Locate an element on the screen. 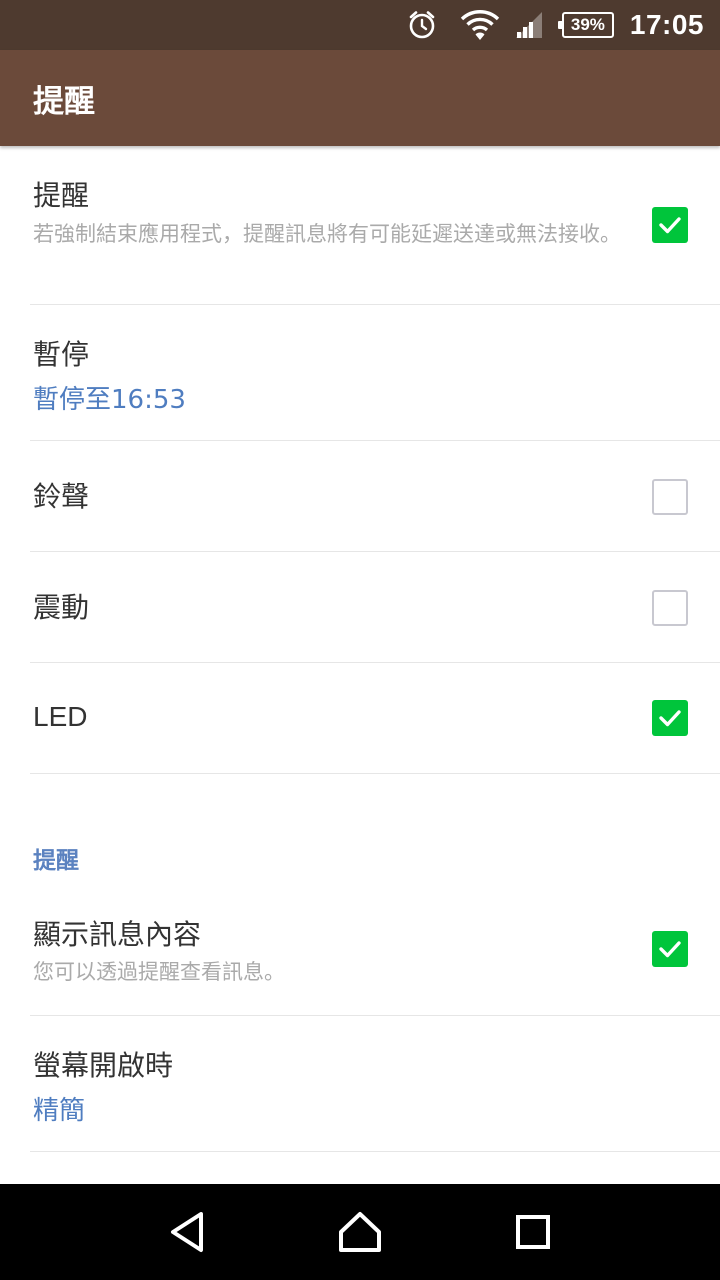 This screenshot has width=720, height=1280. setting-title: LED is located at coordinates (60, 716).